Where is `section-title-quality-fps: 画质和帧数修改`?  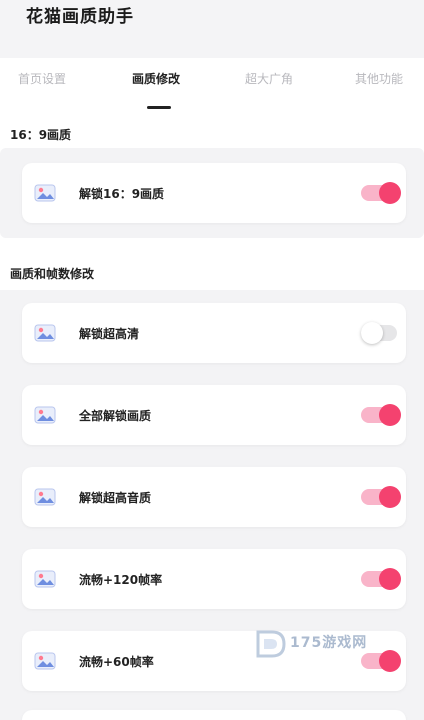
section-title-quality-fps: 画质和帧数修改 is located at coordinates (52, 274).